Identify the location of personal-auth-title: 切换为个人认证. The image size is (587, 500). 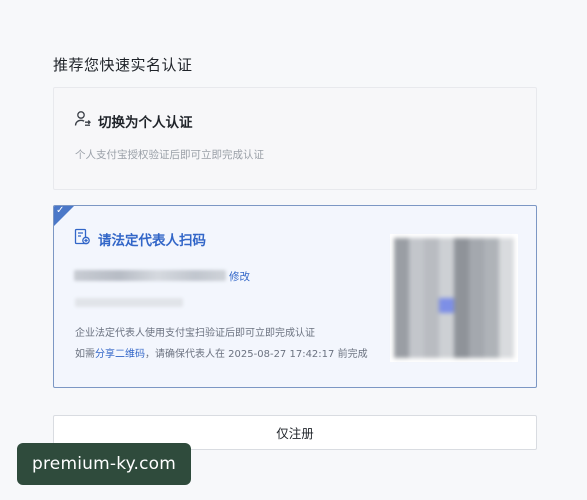
(145, 122).